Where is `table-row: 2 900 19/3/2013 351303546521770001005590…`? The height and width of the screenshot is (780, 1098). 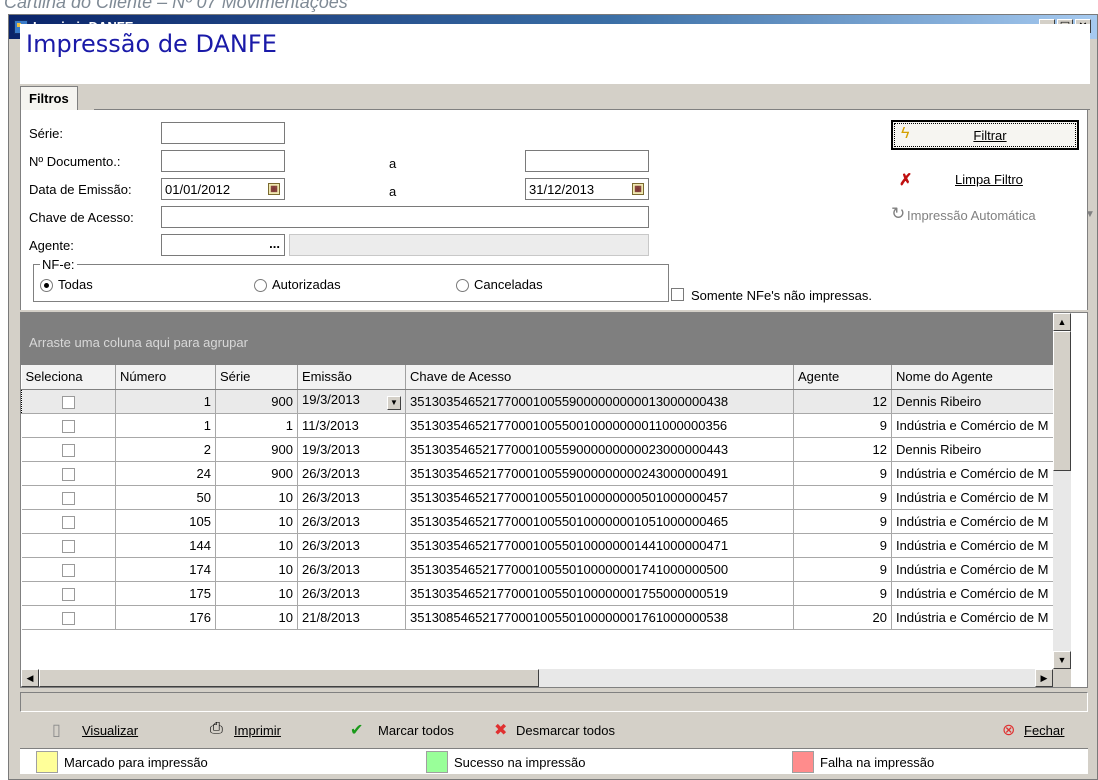 table-row: 2 900 19/3/2013 351303546521770001005590… is located at coordinates (537, 449).